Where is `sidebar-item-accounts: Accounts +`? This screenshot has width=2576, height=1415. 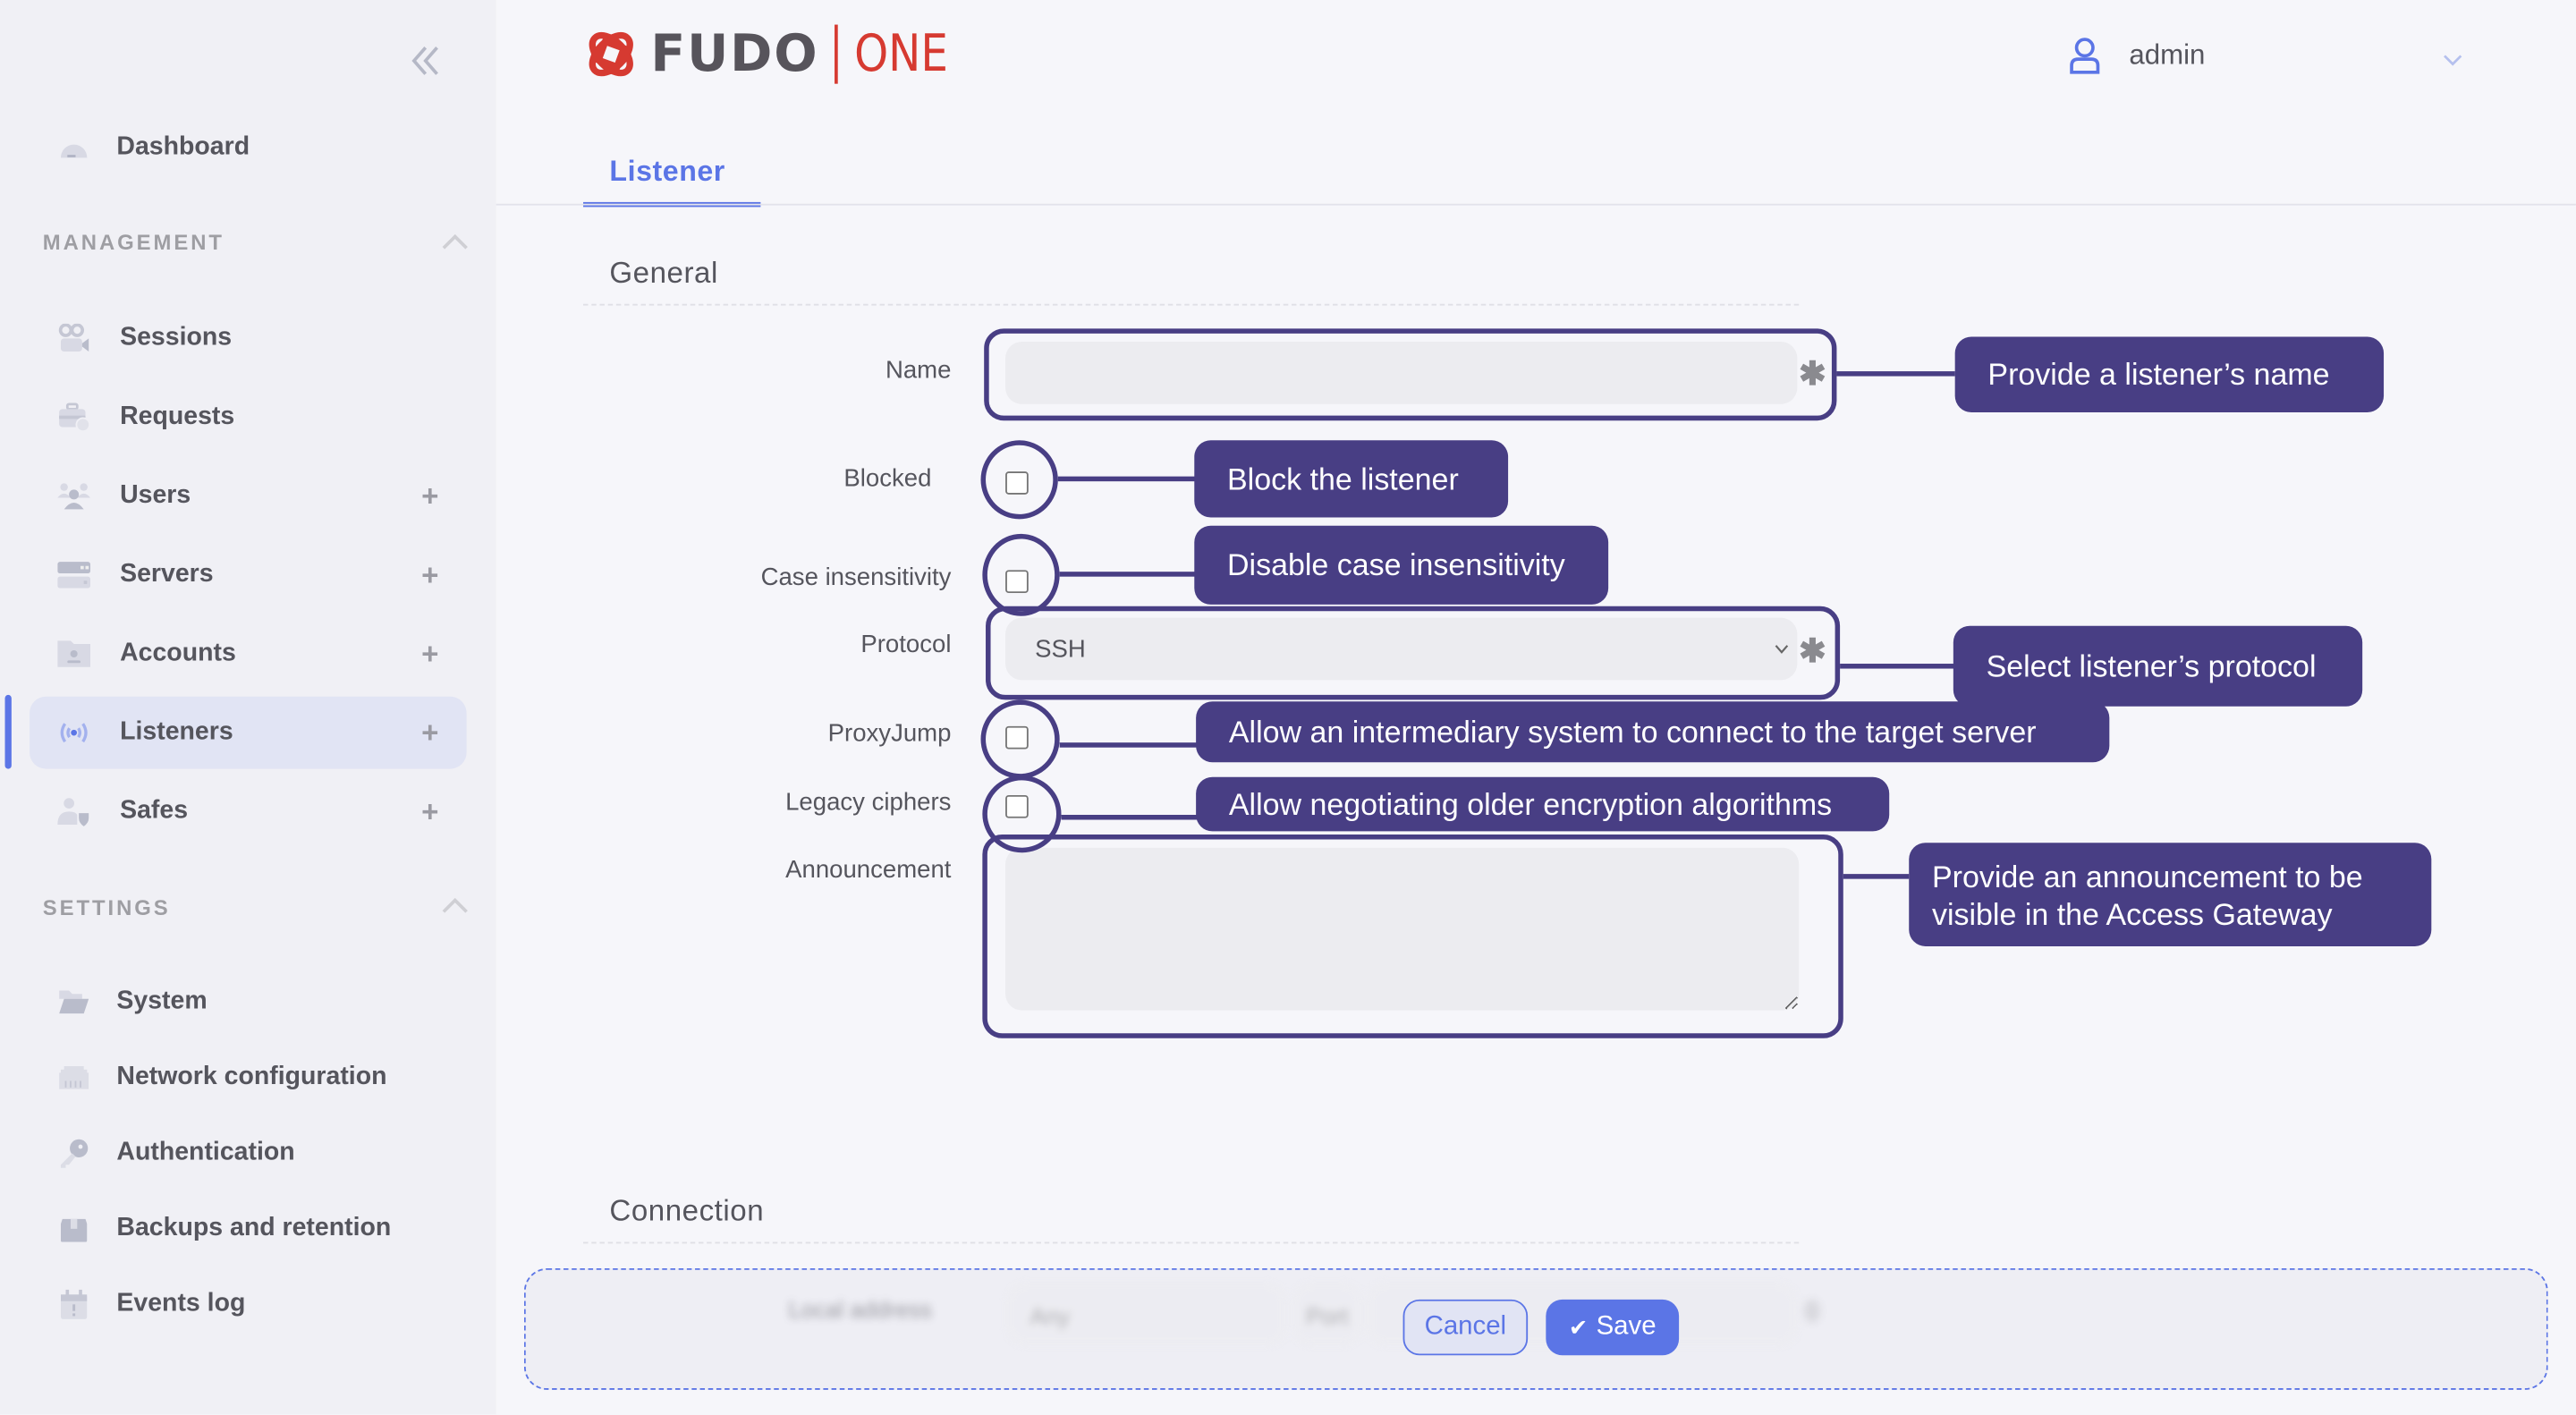 sidebar-item-accounts: Accounts + is located at coordinates (248, 655).